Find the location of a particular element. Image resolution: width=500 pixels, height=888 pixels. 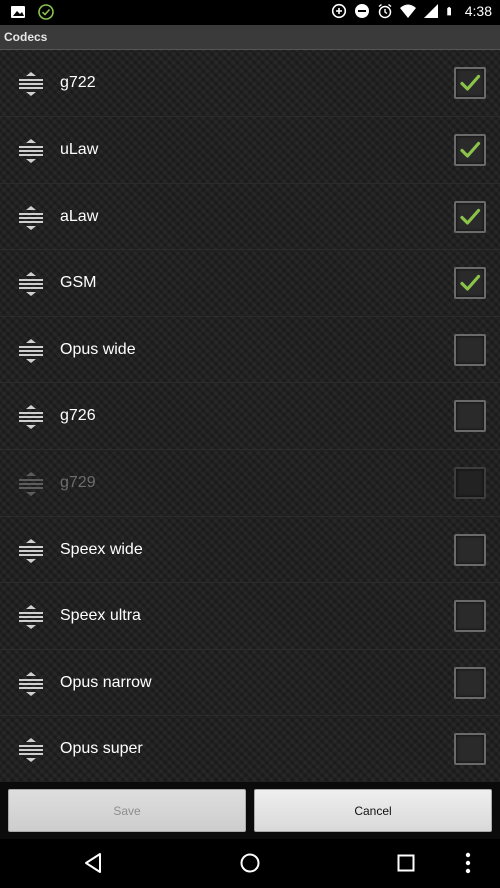

wifi-icon is located at coordinates (407, 11).